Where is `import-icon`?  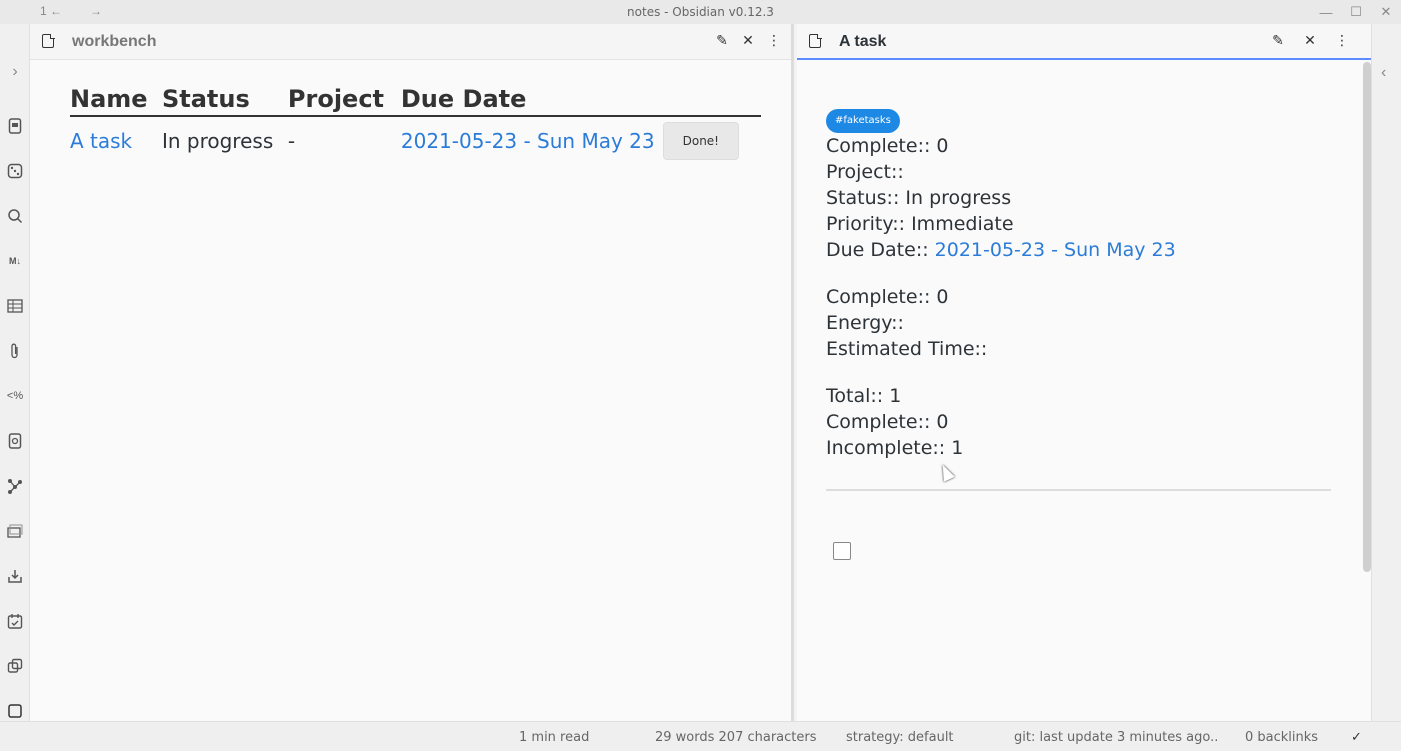
import-icon is located at coordinates (15, 576).